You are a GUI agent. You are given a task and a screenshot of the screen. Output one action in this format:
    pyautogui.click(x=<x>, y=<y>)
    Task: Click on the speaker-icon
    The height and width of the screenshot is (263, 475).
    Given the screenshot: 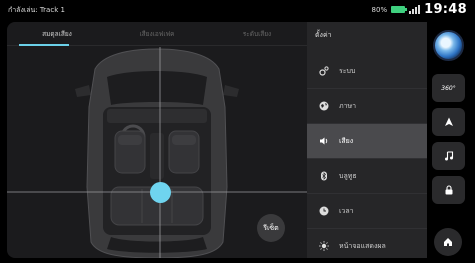 What is the action you would take?
    pyautogui.click(x=324, y=141)
    